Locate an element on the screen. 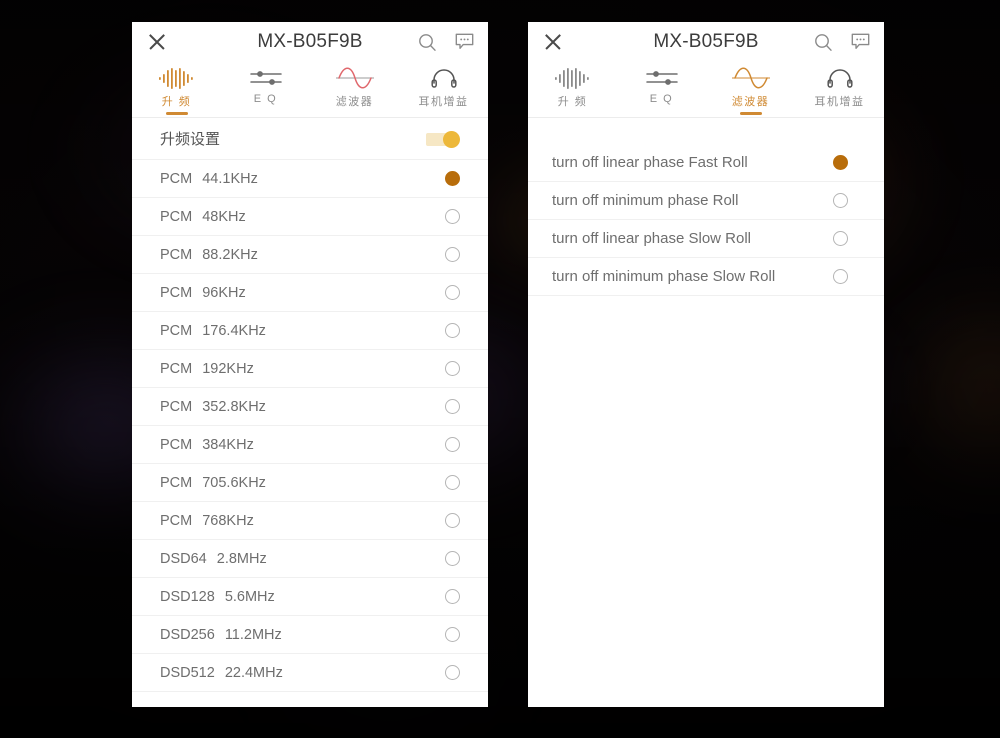 This screenshot has width=1000, height=738. sample-rate-label: PCM 192KHz is located at coordinates (207, 369).